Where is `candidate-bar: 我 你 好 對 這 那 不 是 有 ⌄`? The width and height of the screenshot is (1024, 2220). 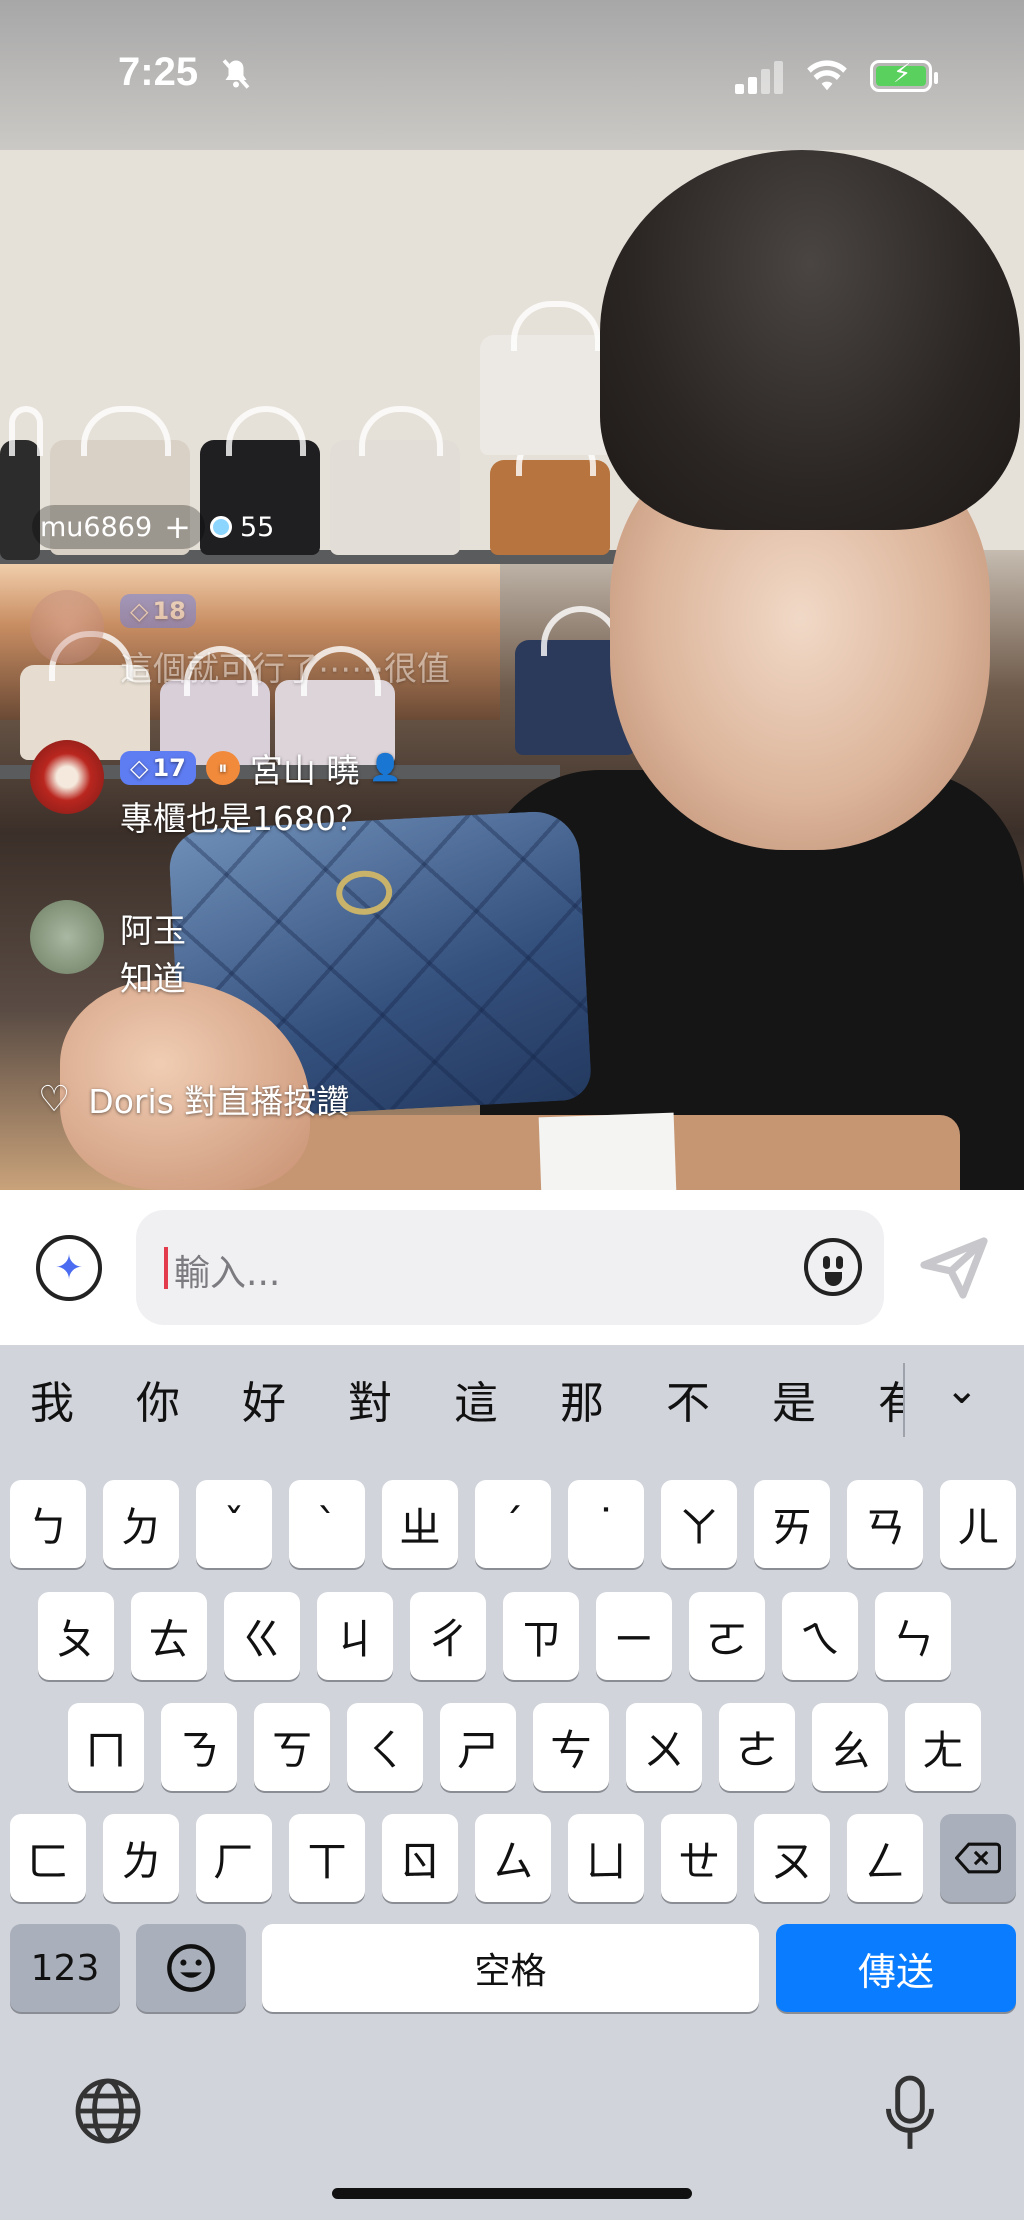
candidate-bar: 我 你 好 對 這 那 不 是 有 ⌄ is located at coordinates (512, 1400).